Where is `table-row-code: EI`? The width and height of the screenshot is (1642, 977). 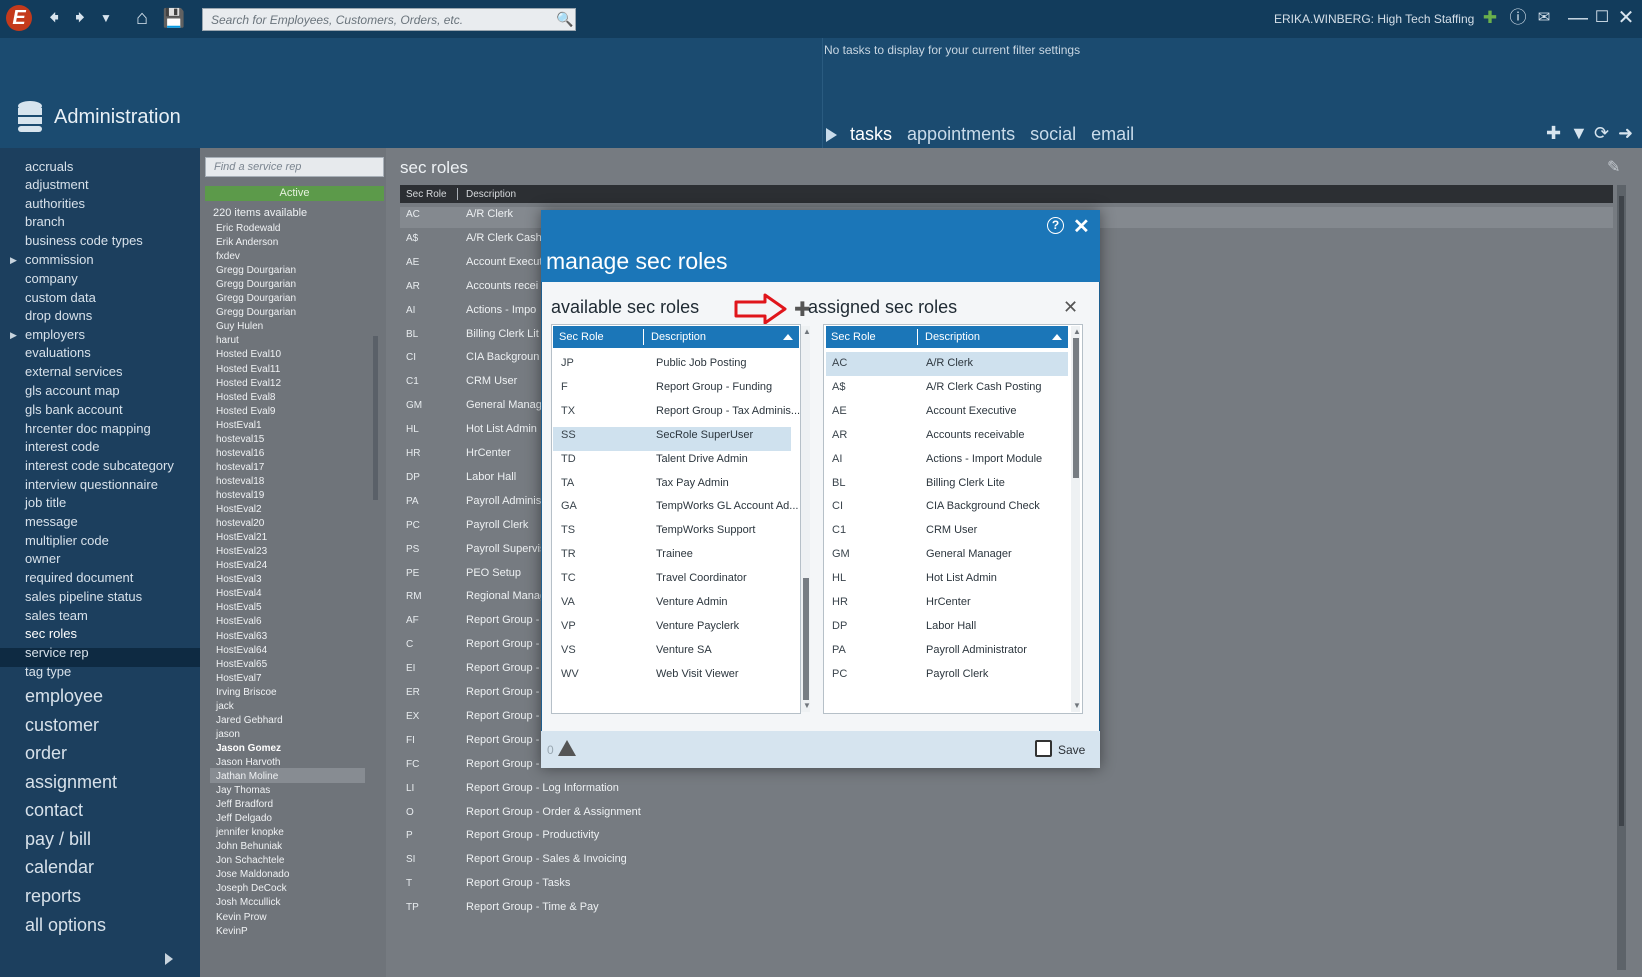 table-row-code: EI is located at coordinates (410, 668).